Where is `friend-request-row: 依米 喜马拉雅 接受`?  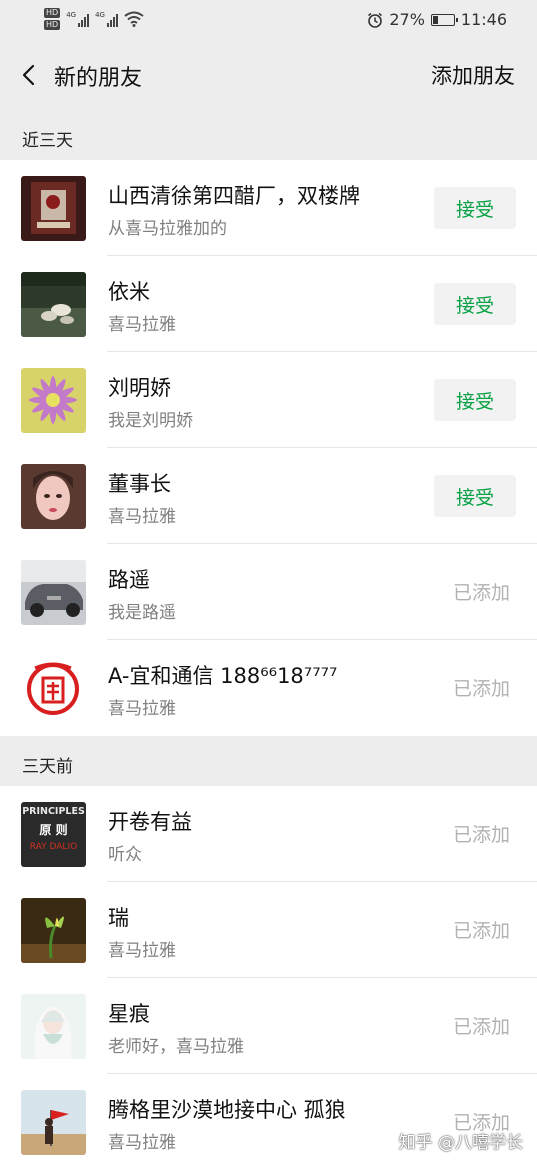
friend-request-row: 依米 喜马拉雅 接受 is located at coordinates (268, 304).